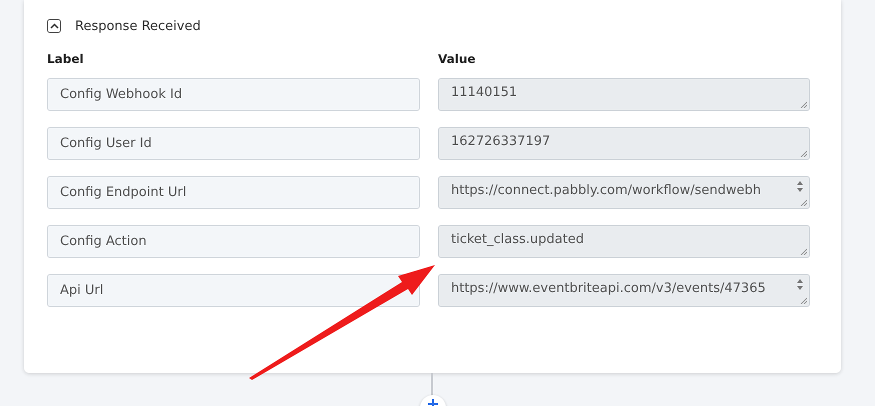 The height and width of the screenshot is (406, 875). Describe the element at coordinates (624, 143) in the screenshot. I see `value-field: 162726337197` at that location.